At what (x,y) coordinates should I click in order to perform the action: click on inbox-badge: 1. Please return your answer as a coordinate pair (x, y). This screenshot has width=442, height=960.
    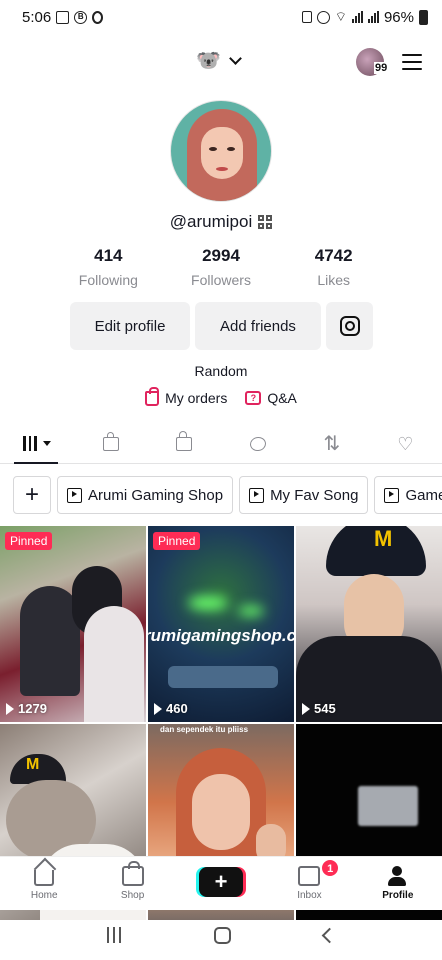
    Looking at the image, I should click on (330, 868).